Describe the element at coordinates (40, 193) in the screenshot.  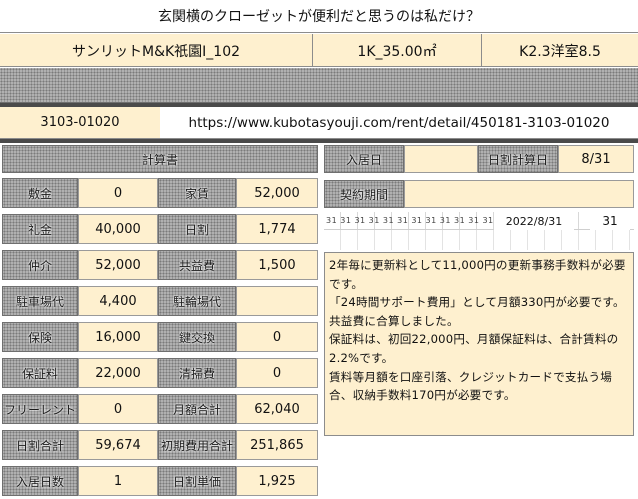
I see `calc-row-1-label-left: 敷金` at that location.